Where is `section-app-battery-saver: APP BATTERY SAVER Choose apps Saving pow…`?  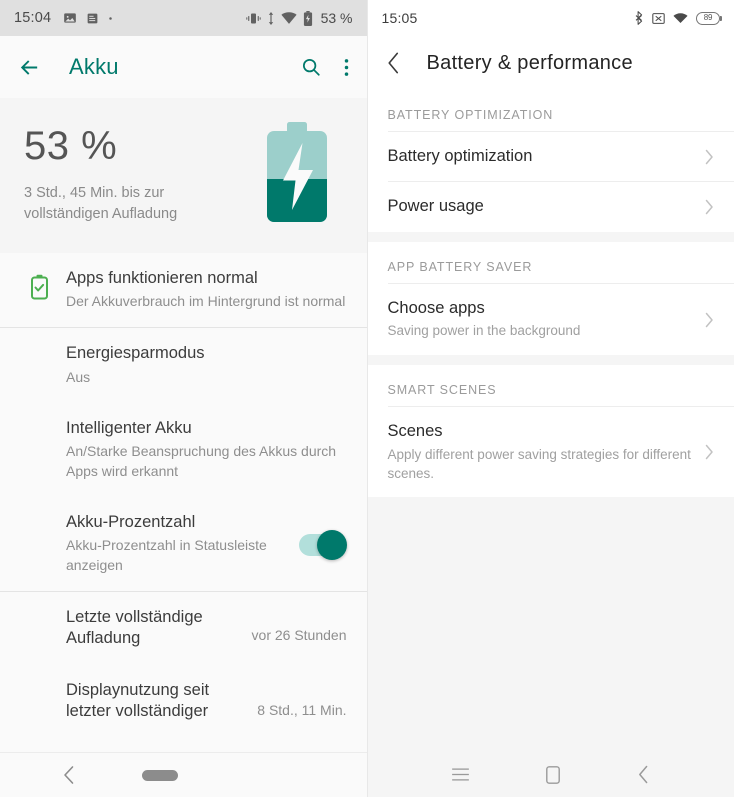 section-app-battery-saver: APP BATTERY SAVER Choose apps Saving pow… is located at coordinates (550, 298).